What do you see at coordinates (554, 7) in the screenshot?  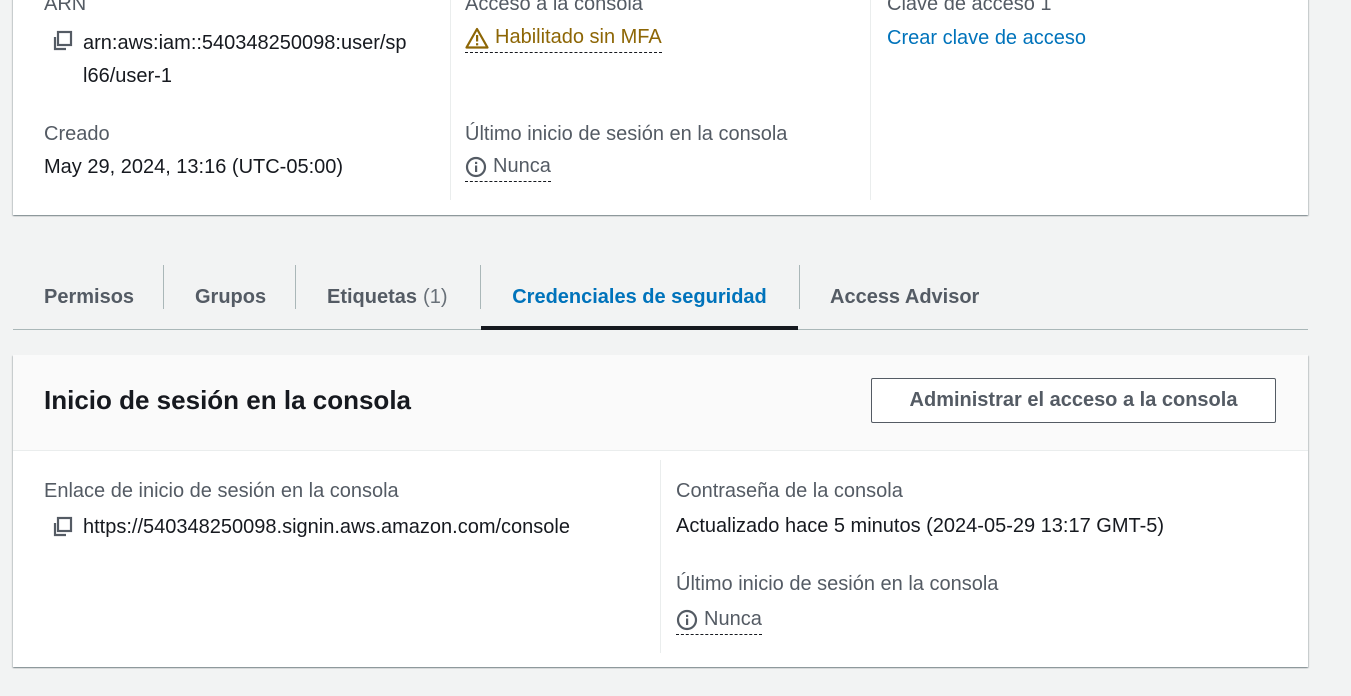 I see `console-access-label: Acceso a la consola` at bounding box center [554, 7].